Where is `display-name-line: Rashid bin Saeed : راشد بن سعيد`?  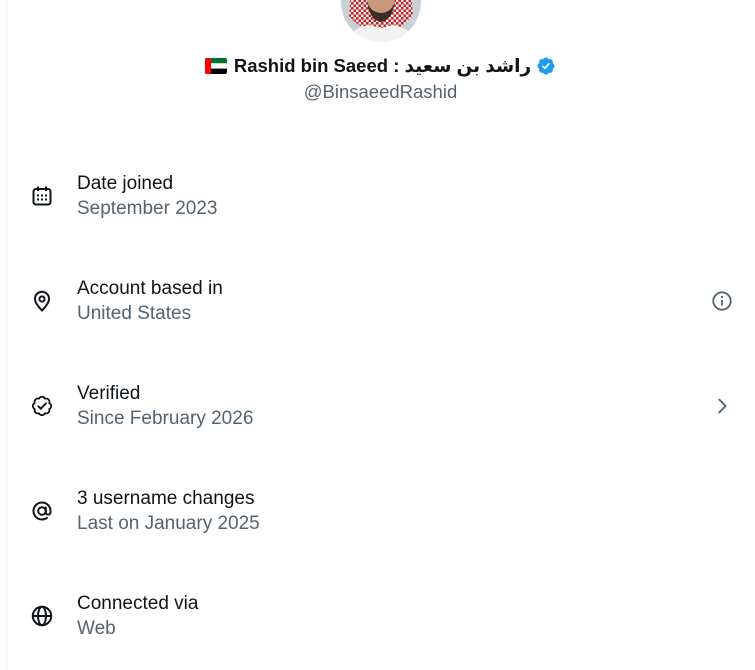 display-name-line: Rashid bin Saeed : راشد بن سعيد is located at coordinates (380, 66).